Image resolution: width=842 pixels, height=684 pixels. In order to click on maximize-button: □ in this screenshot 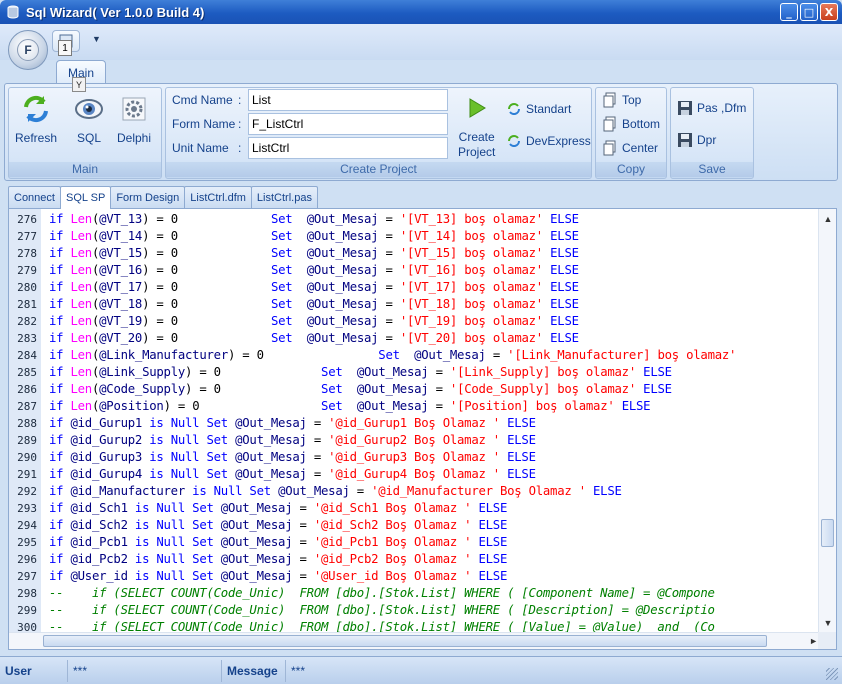, I will do `click(809, 12)`.